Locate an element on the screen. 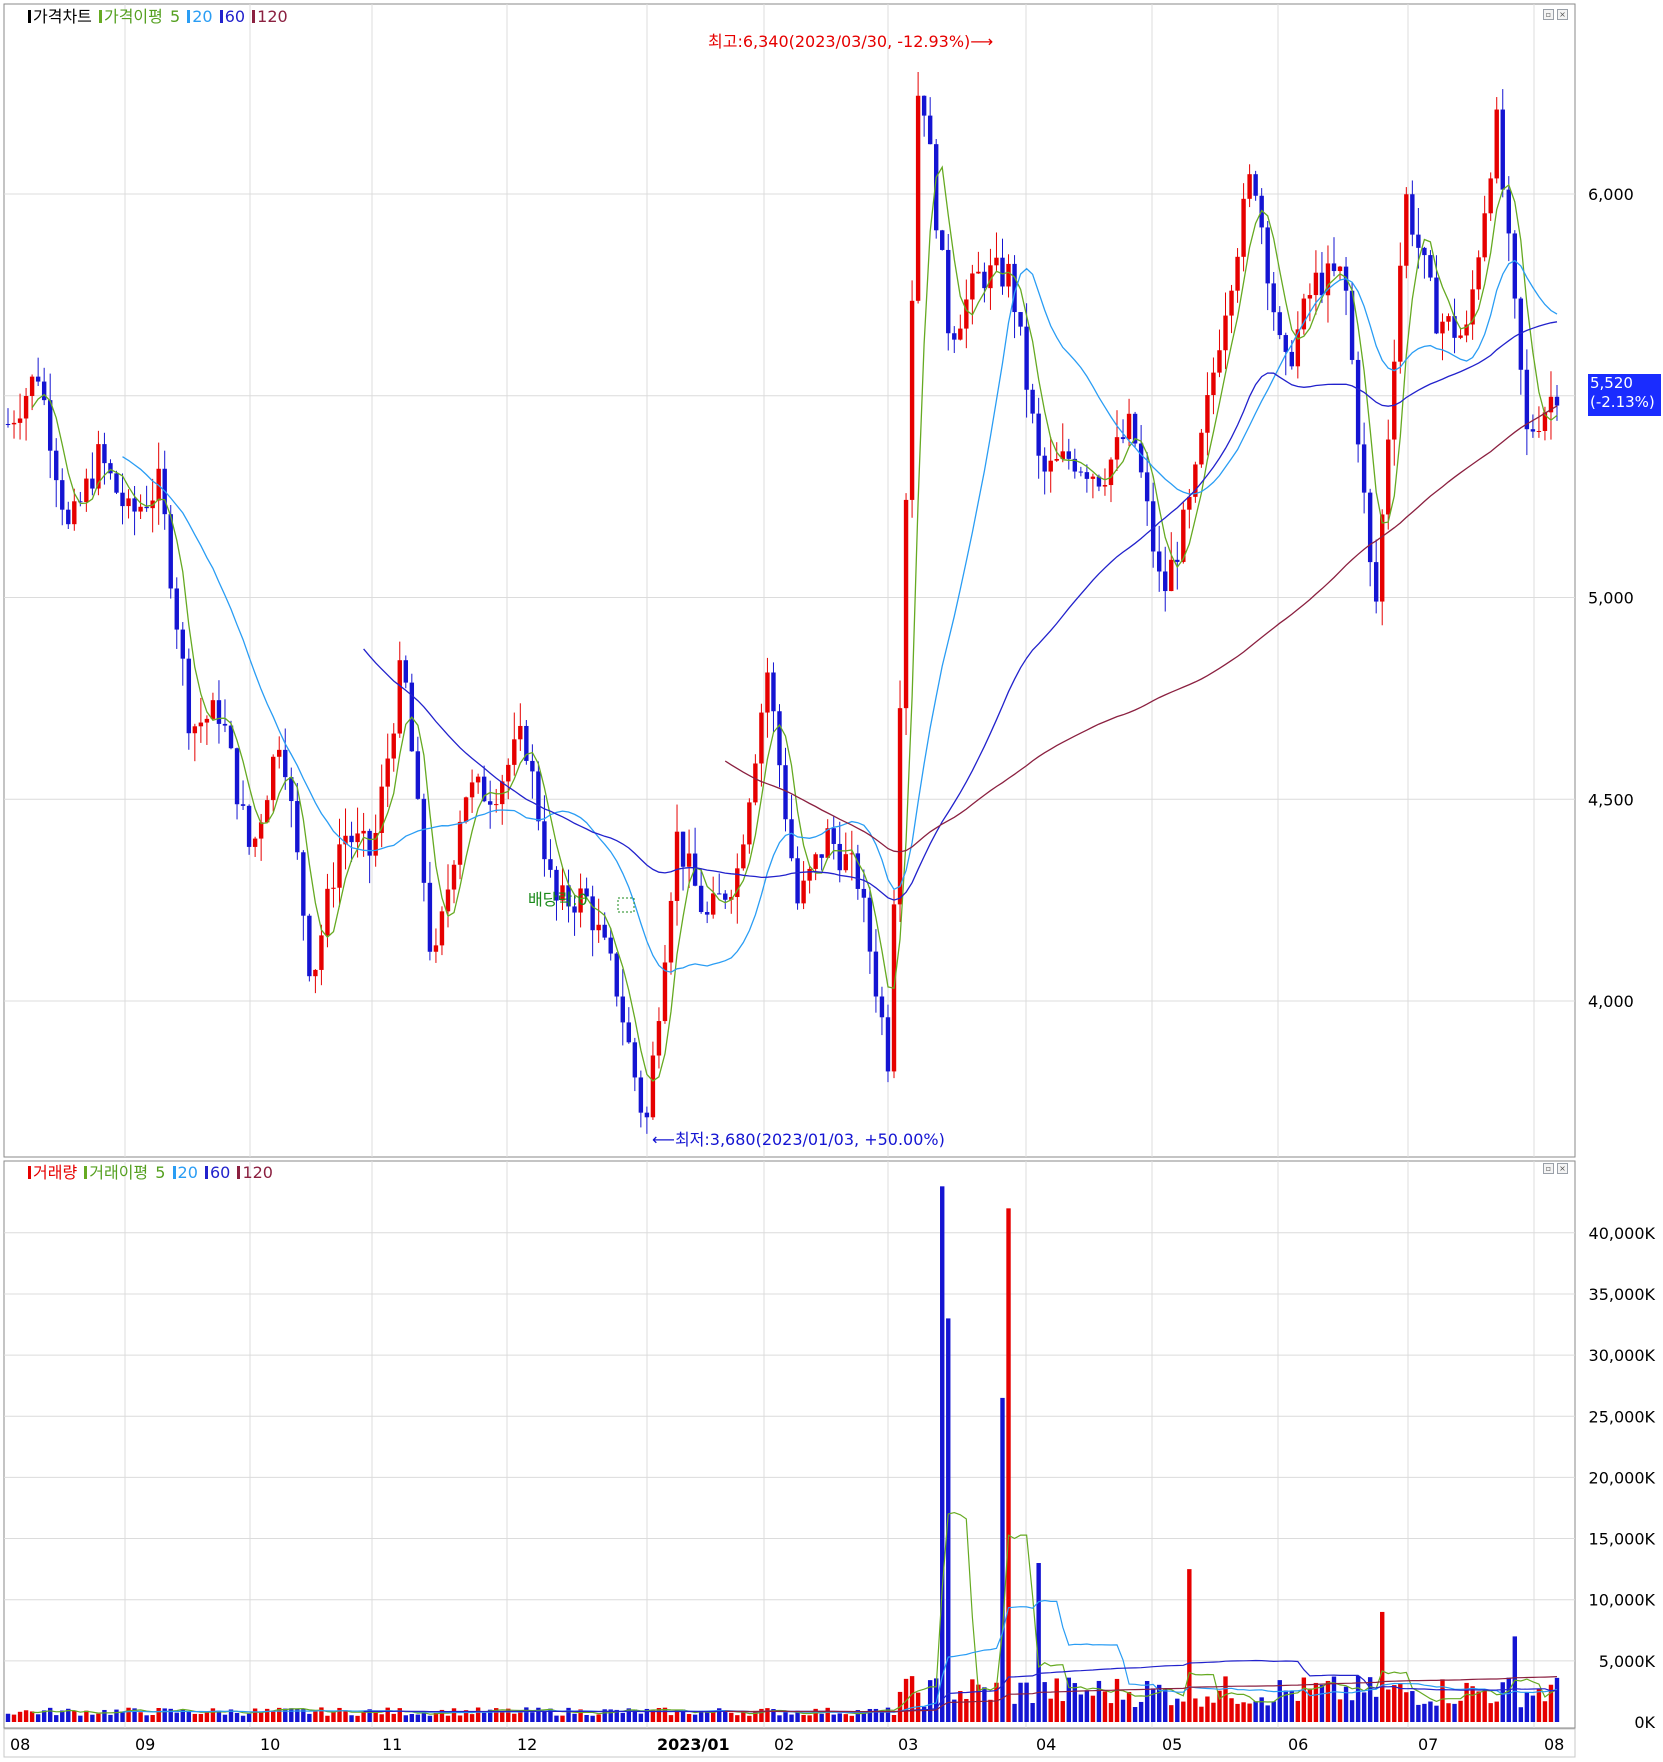 This screenshot has width=1663, height=1762. volume-legend-ma60: 60 is located at coordinates (220, 1172).